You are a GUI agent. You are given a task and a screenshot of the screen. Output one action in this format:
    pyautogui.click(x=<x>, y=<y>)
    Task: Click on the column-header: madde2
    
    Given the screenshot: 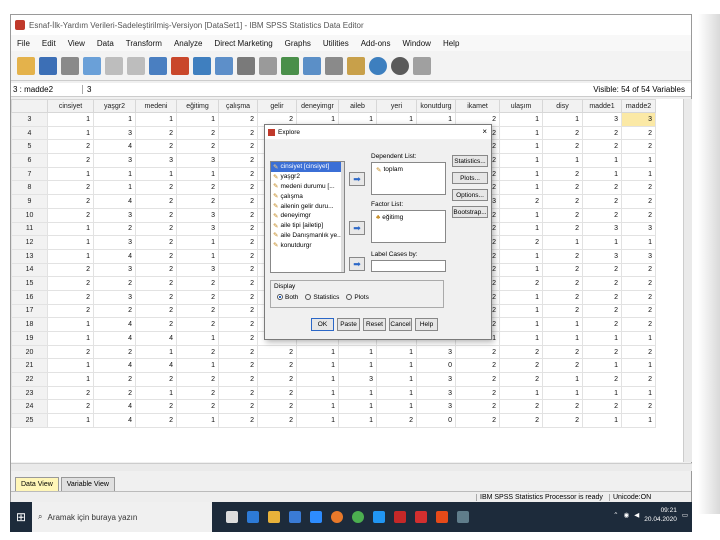 What is the action you would take?
    pyautogui.click(x=638, y=106)
    